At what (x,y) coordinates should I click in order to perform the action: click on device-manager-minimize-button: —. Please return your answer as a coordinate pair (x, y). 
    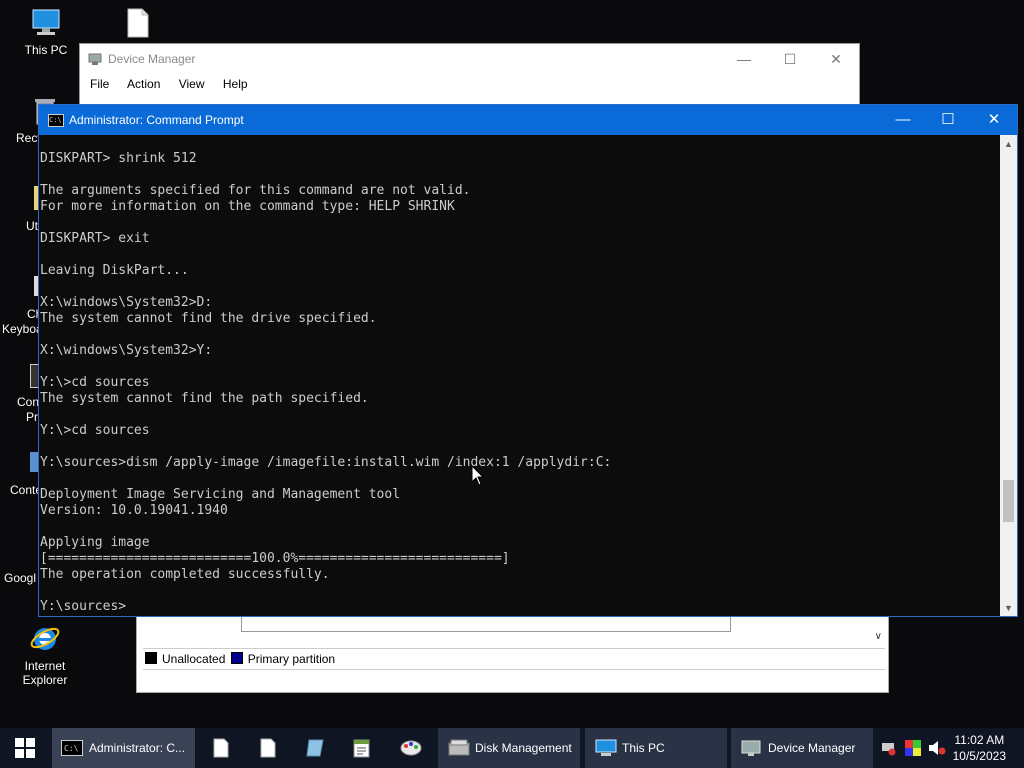
    Looking at the image, I should click on (744, 59).